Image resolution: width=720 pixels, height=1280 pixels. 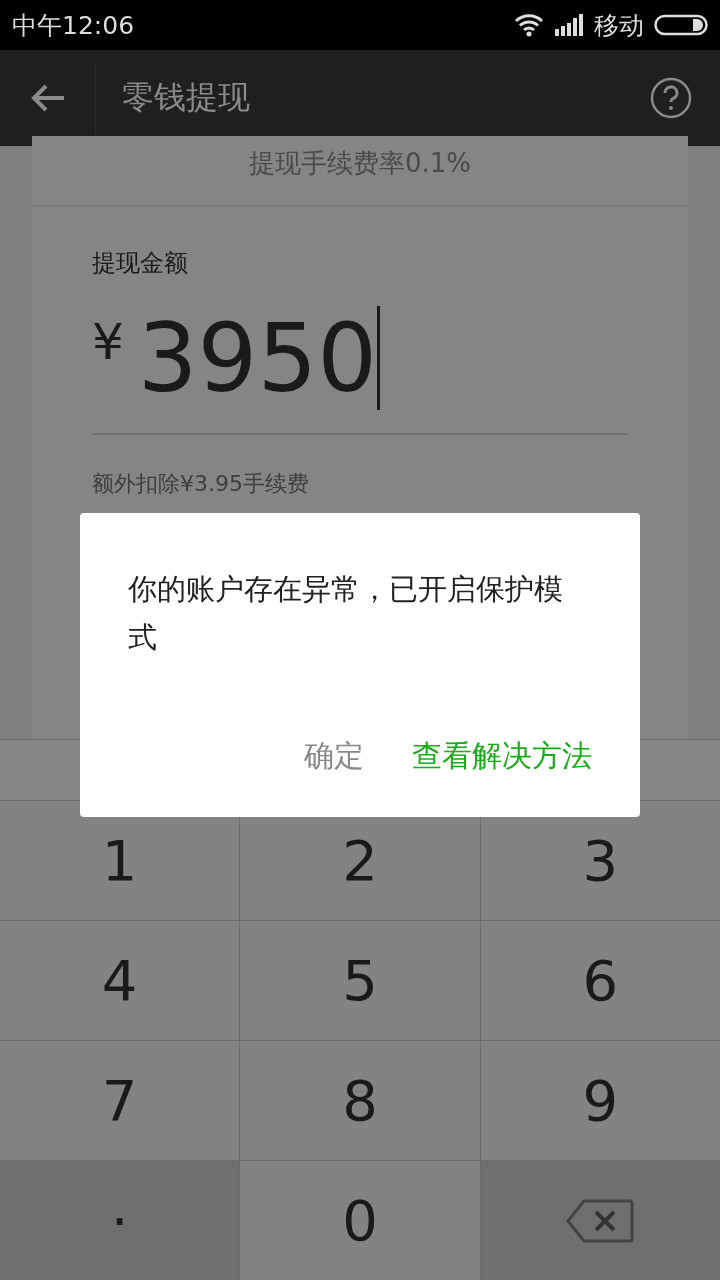 What do you see at coordinates (502, 756) in the screenshot?
I see `solution-button: 查看解决方法` at bounding box center [502, 756].